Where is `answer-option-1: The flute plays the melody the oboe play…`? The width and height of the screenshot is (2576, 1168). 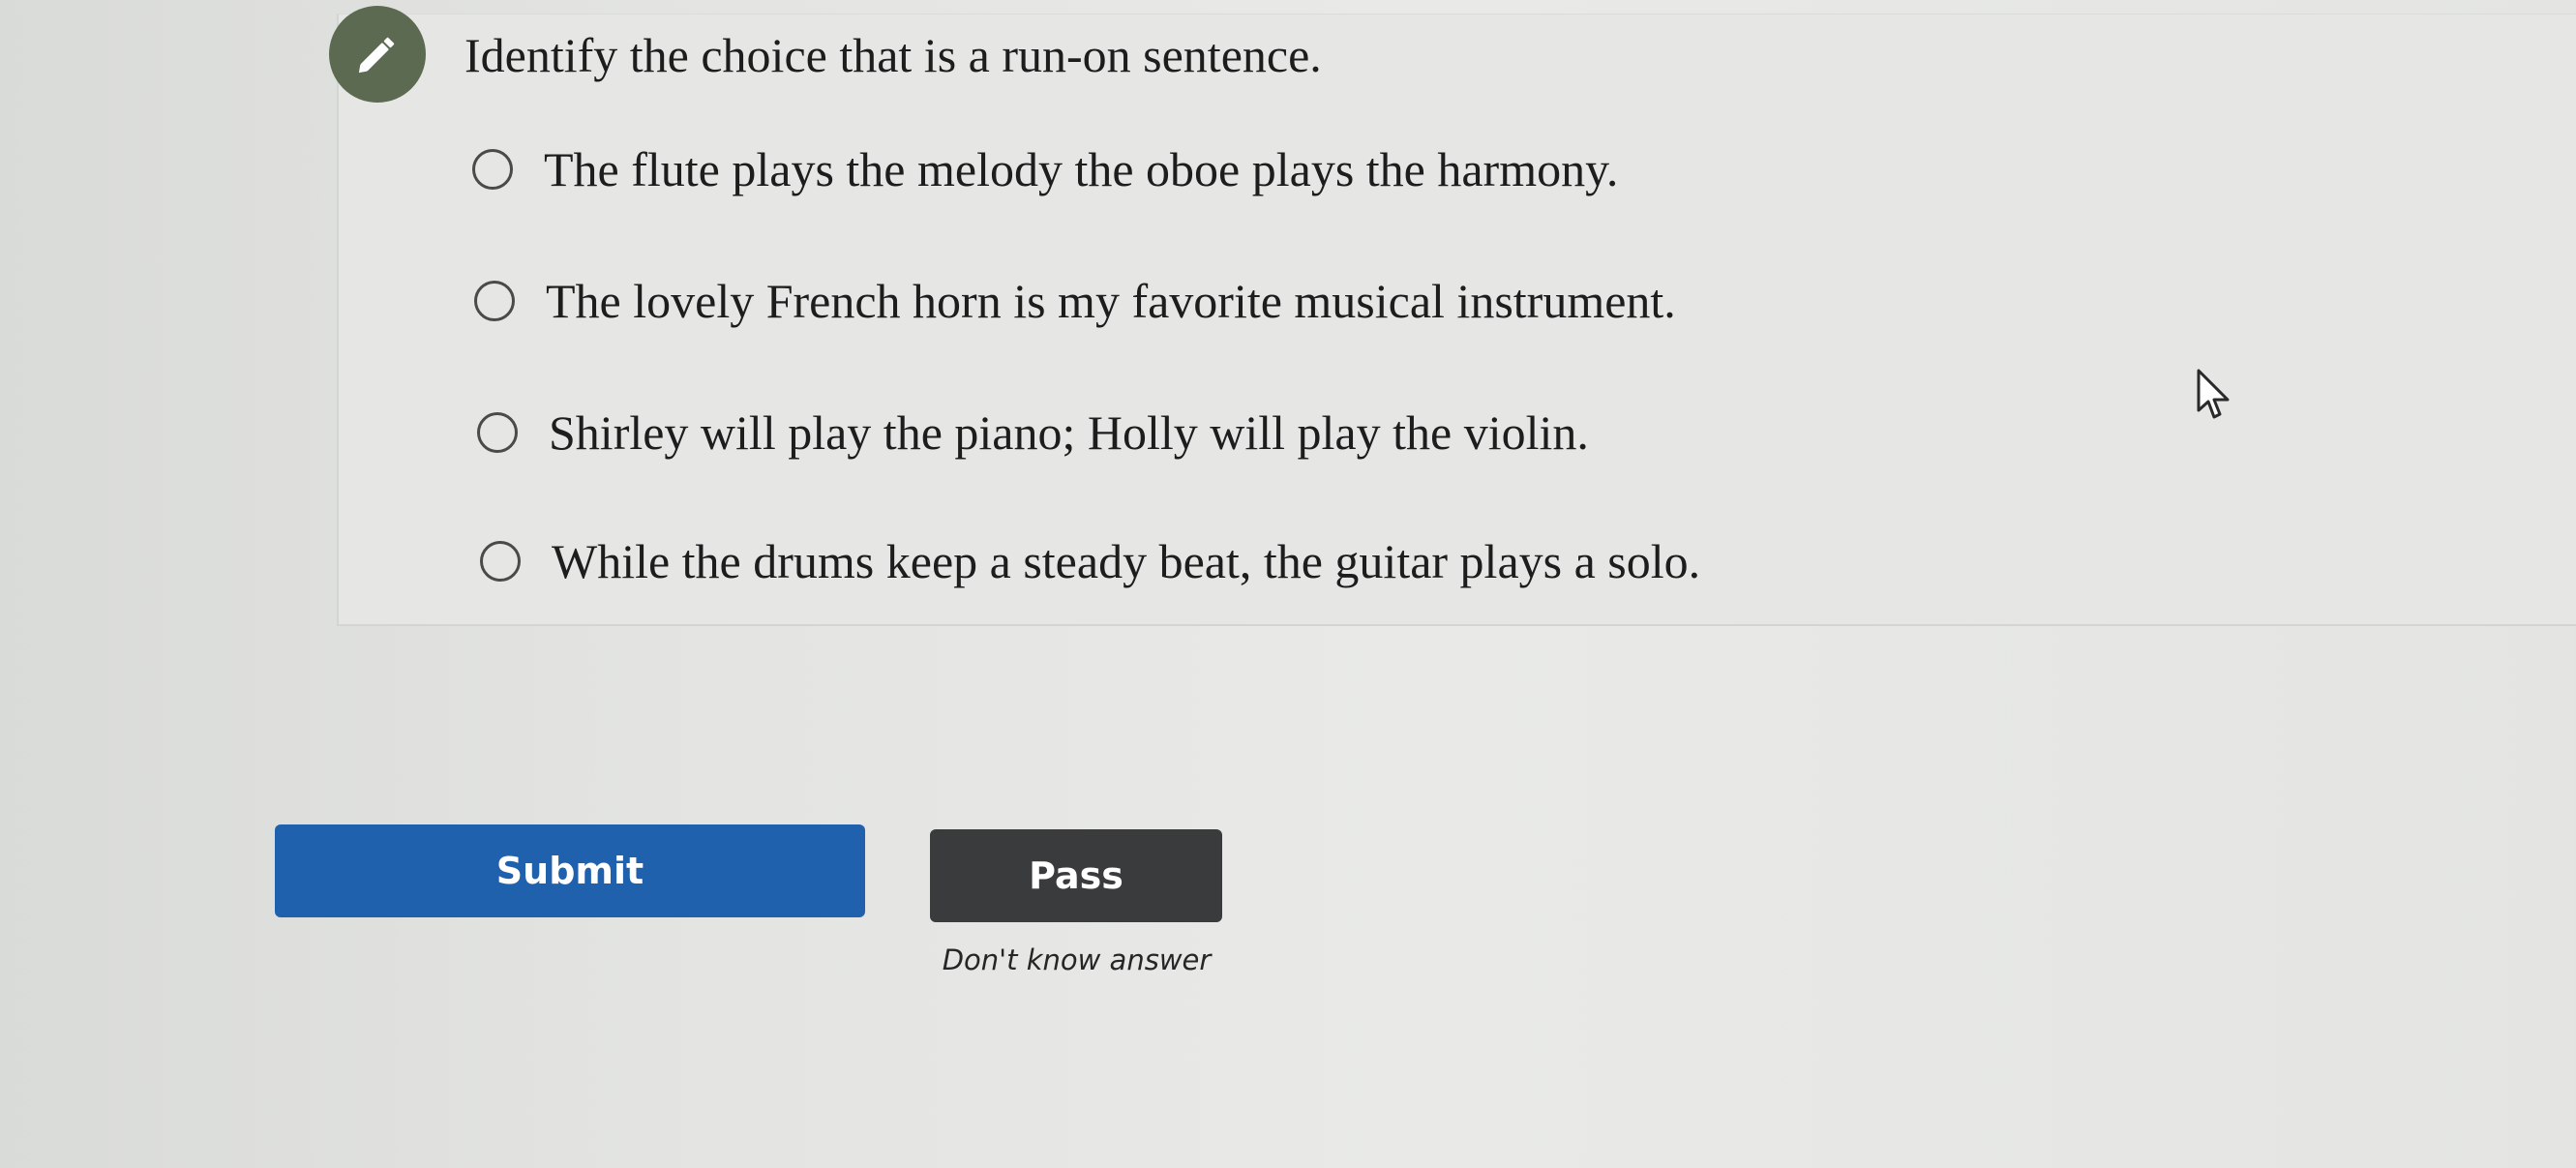
answer-option-1: The flute plays the melody the oboe play… is located at coordinates (1045, 169).